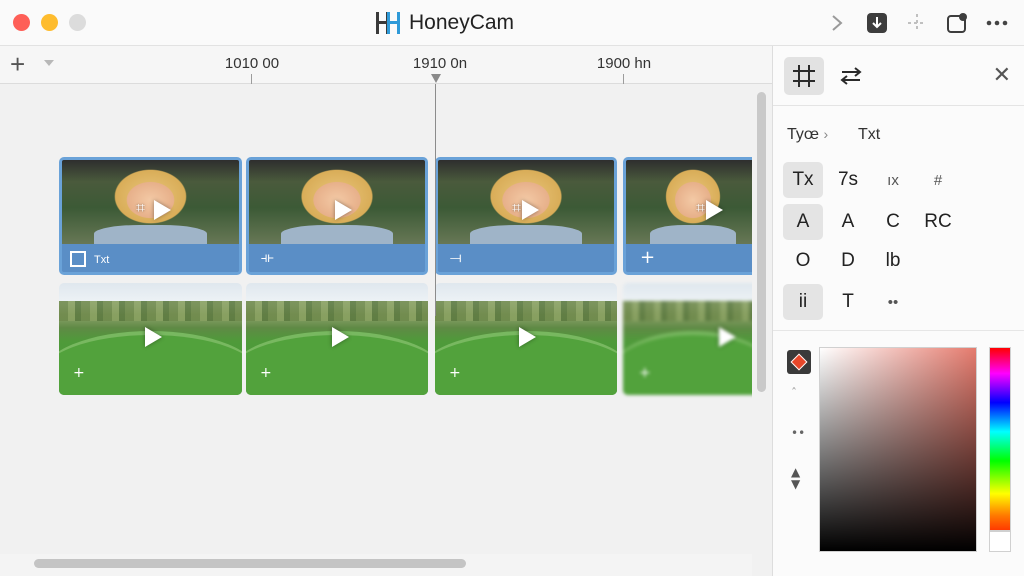 Image resolution: width=1024 pixels, height=576 pixels. What do you see at coordinates (997, 23) in the screenshot?
I see `more-dots-icon` at bounding box center [997, 23].